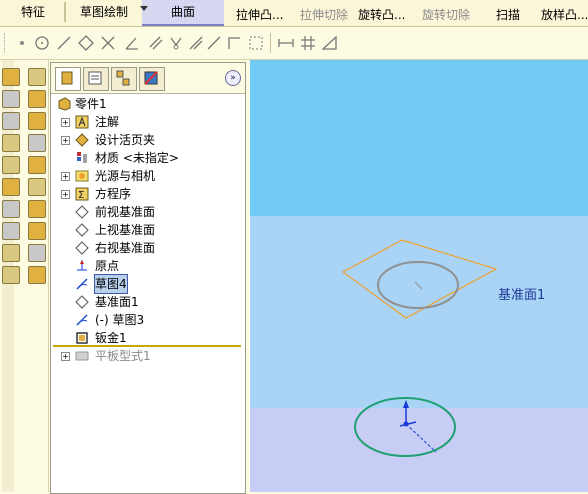  I want to click on tab-feature-tree, so click(68, 79).